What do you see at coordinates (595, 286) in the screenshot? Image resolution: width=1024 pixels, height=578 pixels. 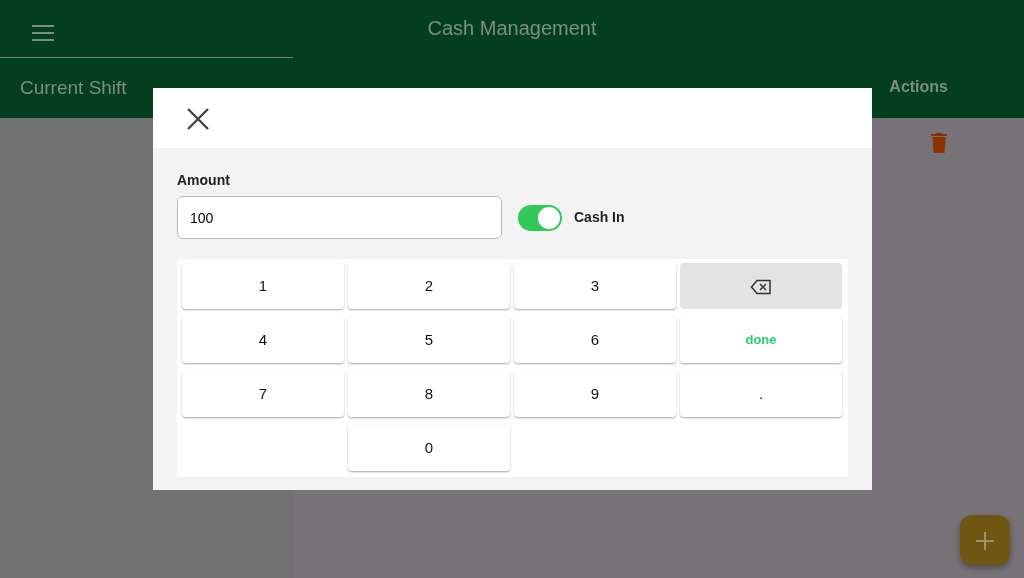 I see `key-button: 3` at bounding box center [595, 286].